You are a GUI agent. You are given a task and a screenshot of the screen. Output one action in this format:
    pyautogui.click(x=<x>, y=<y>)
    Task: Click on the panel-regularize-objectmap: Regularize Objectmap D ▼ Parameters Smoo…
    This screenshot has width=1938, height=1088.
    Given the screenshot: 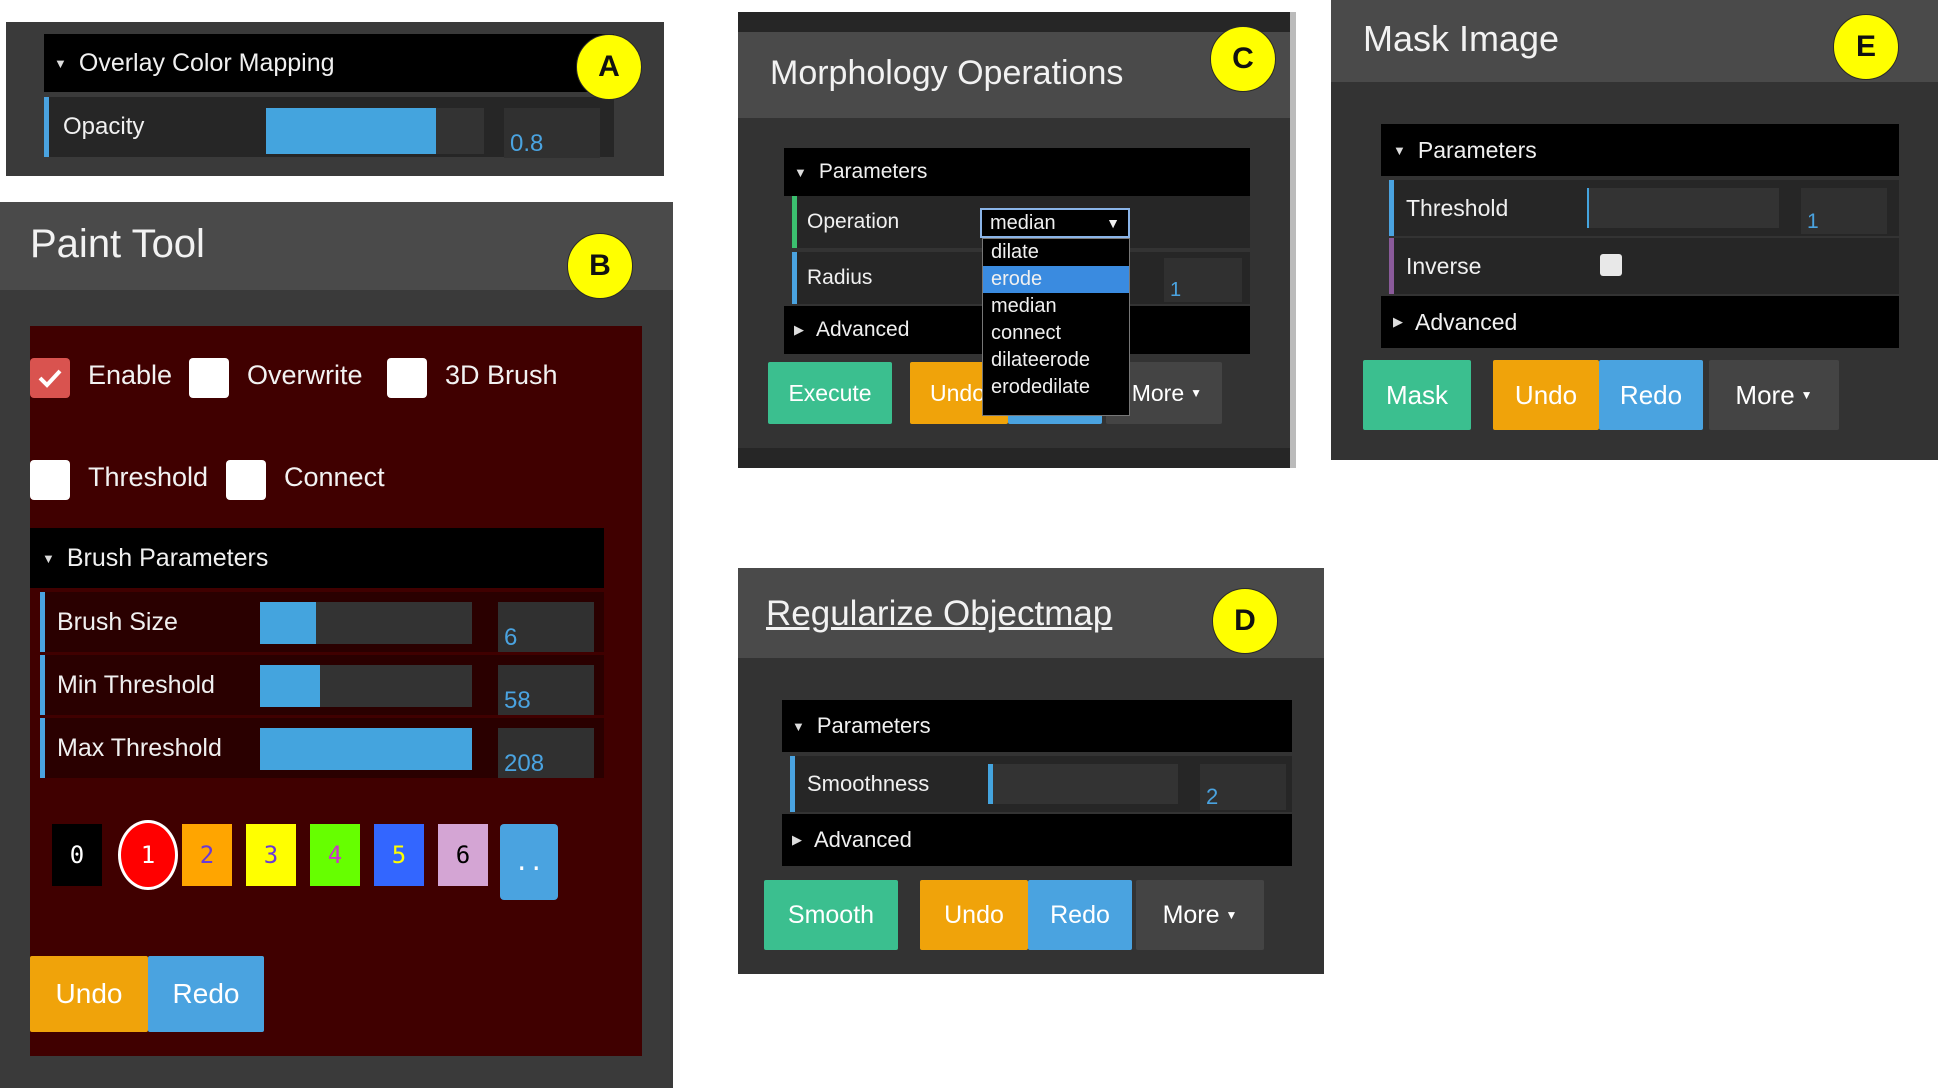 What is the action you would take?
    pyautogui.click(x=1031, y=771)
    